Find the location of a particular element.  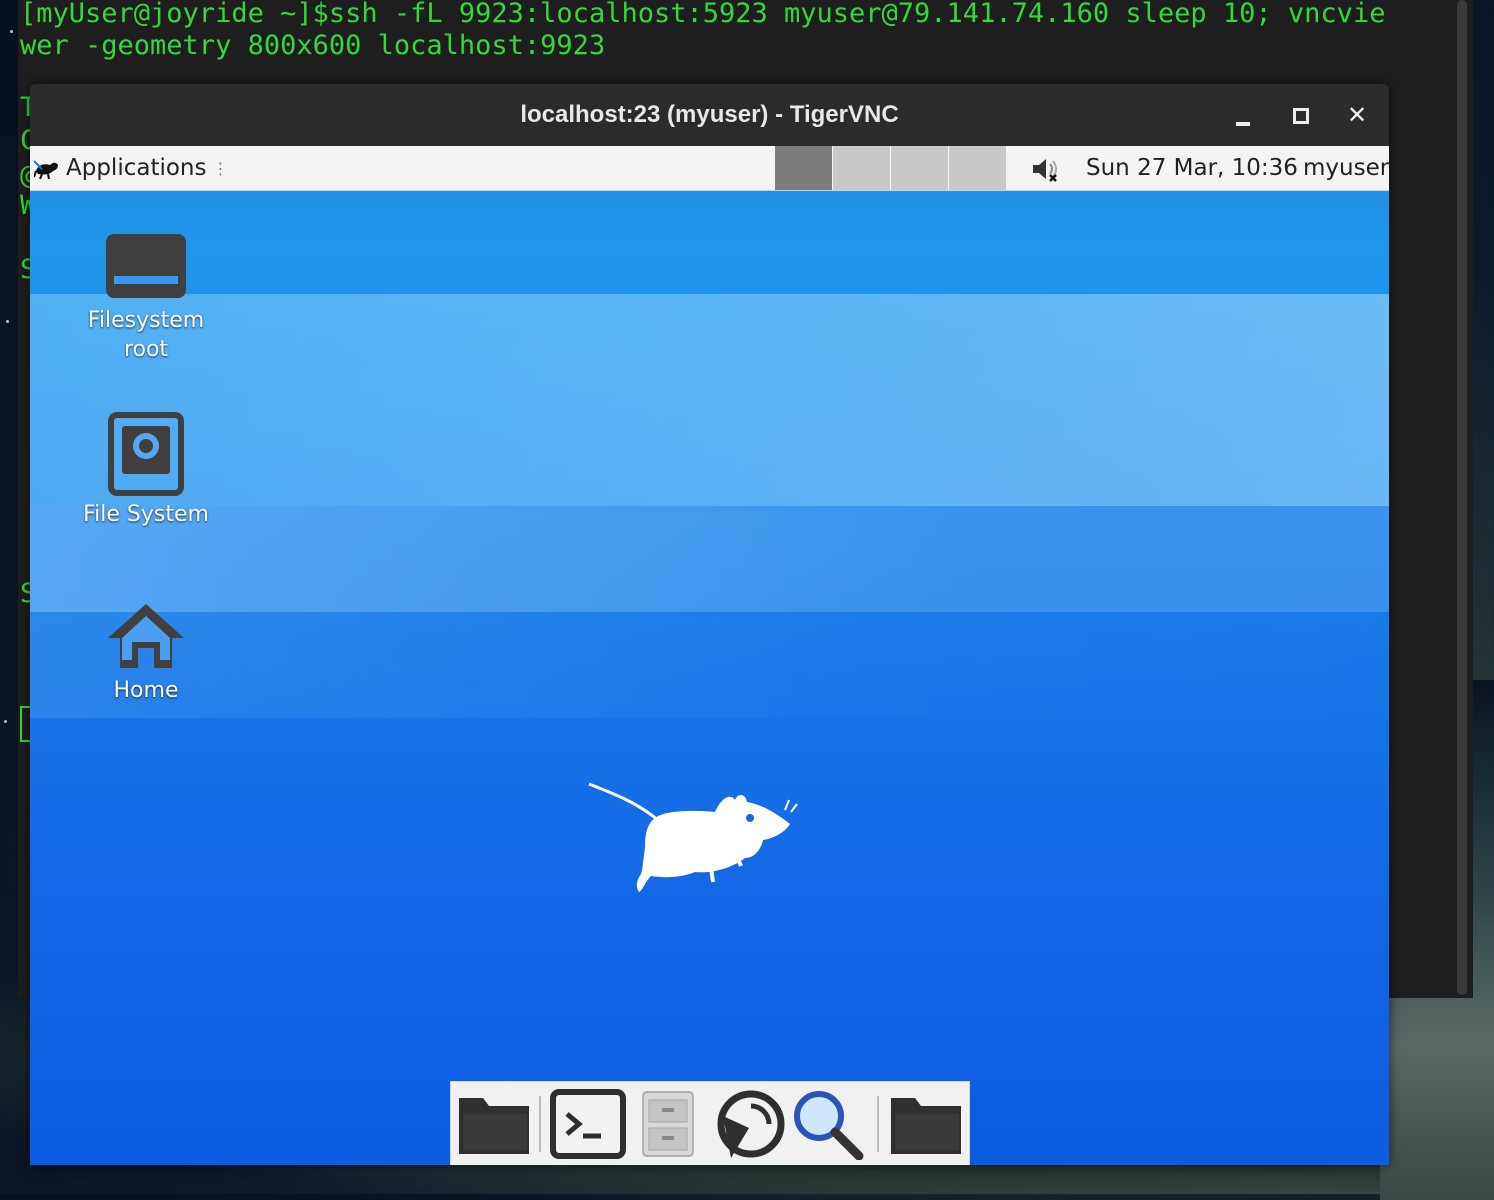

dock is located at coordinates (710, 1123).